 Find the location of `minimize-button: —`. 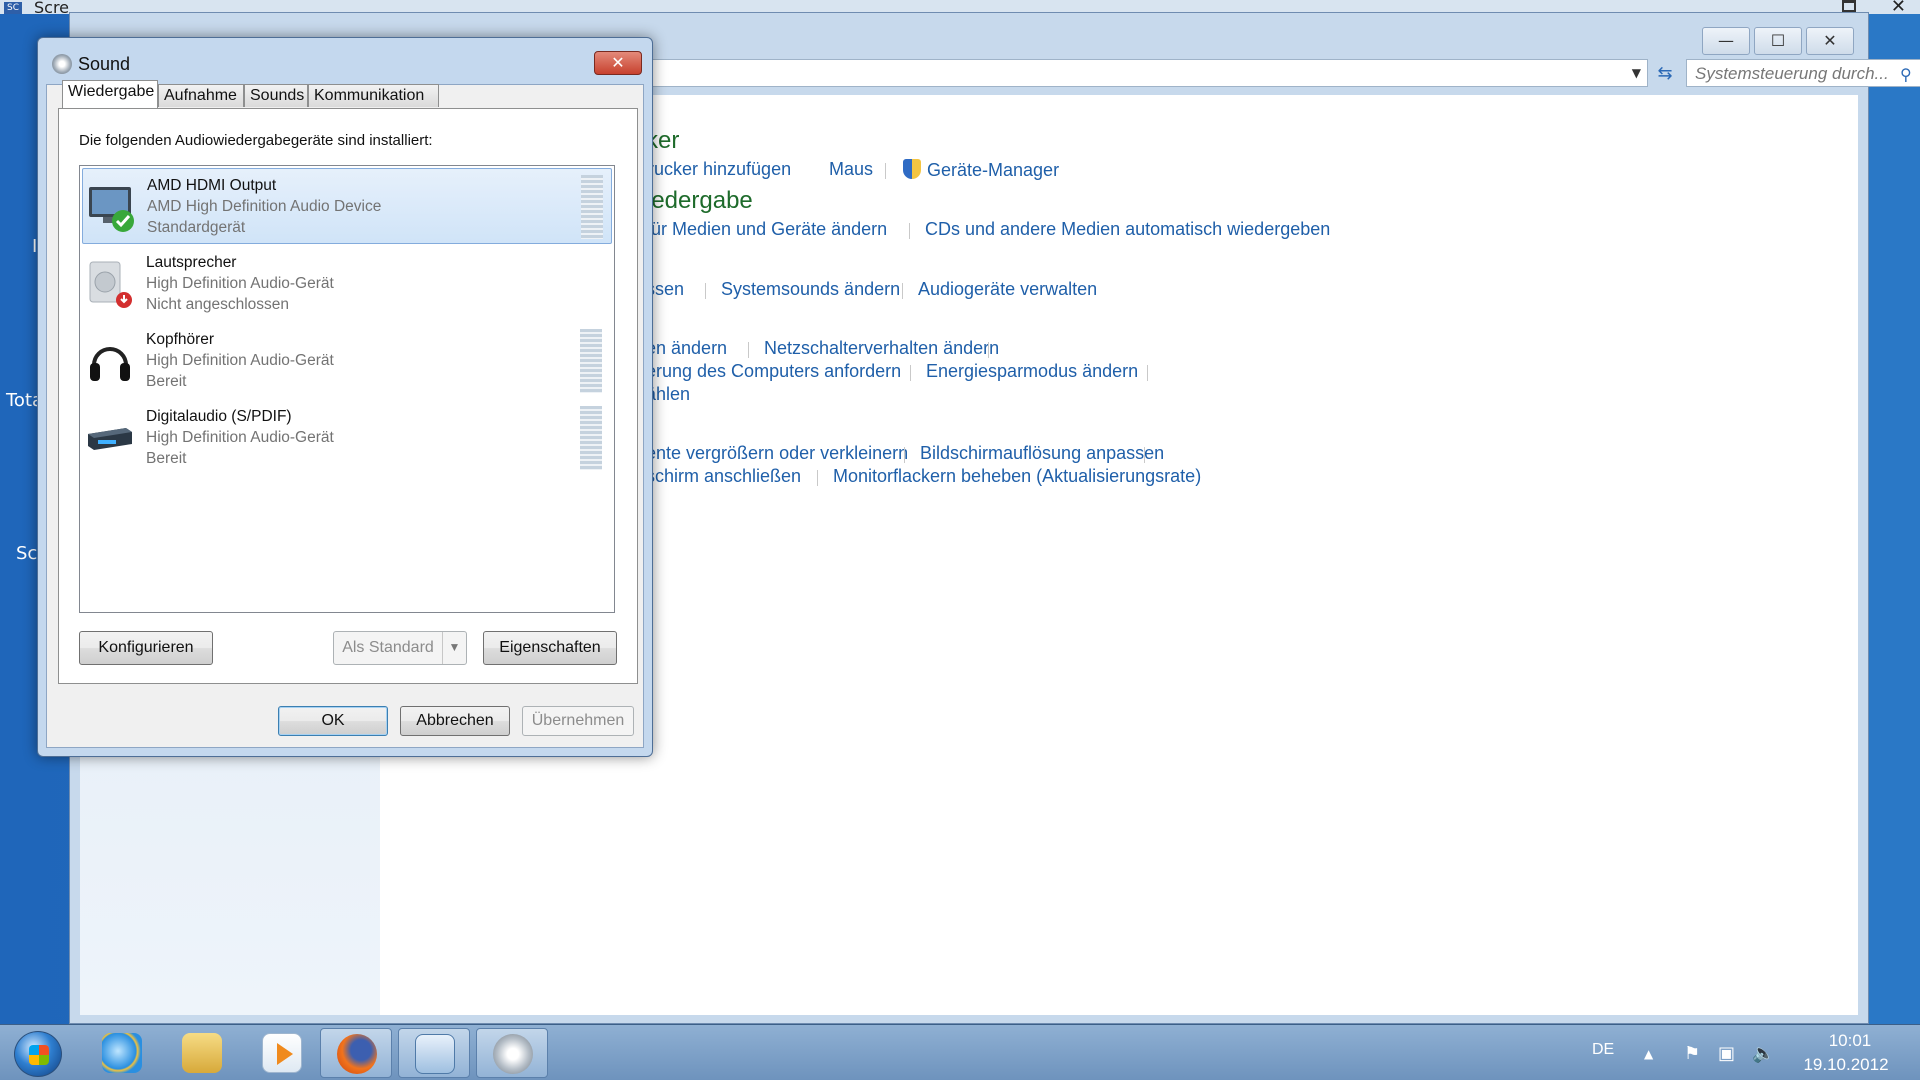

minimize-button: — is located at coordinates (1726, 41).